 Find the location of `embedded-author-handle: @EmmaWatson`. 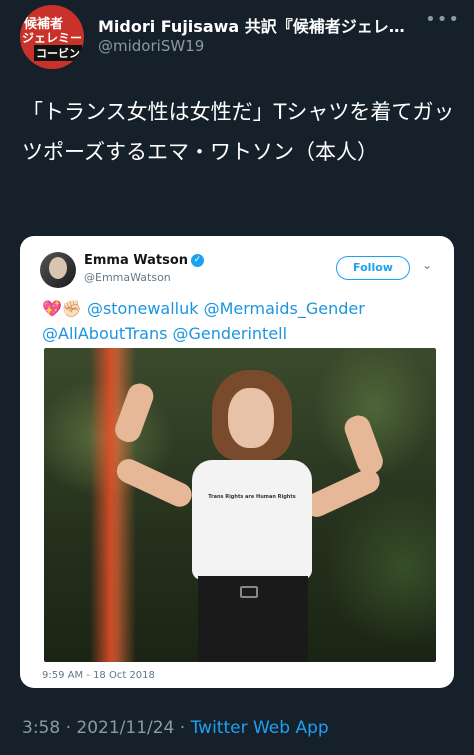

embedded-author-handle: @EmmaWatson is located at coordinates (127, 277).